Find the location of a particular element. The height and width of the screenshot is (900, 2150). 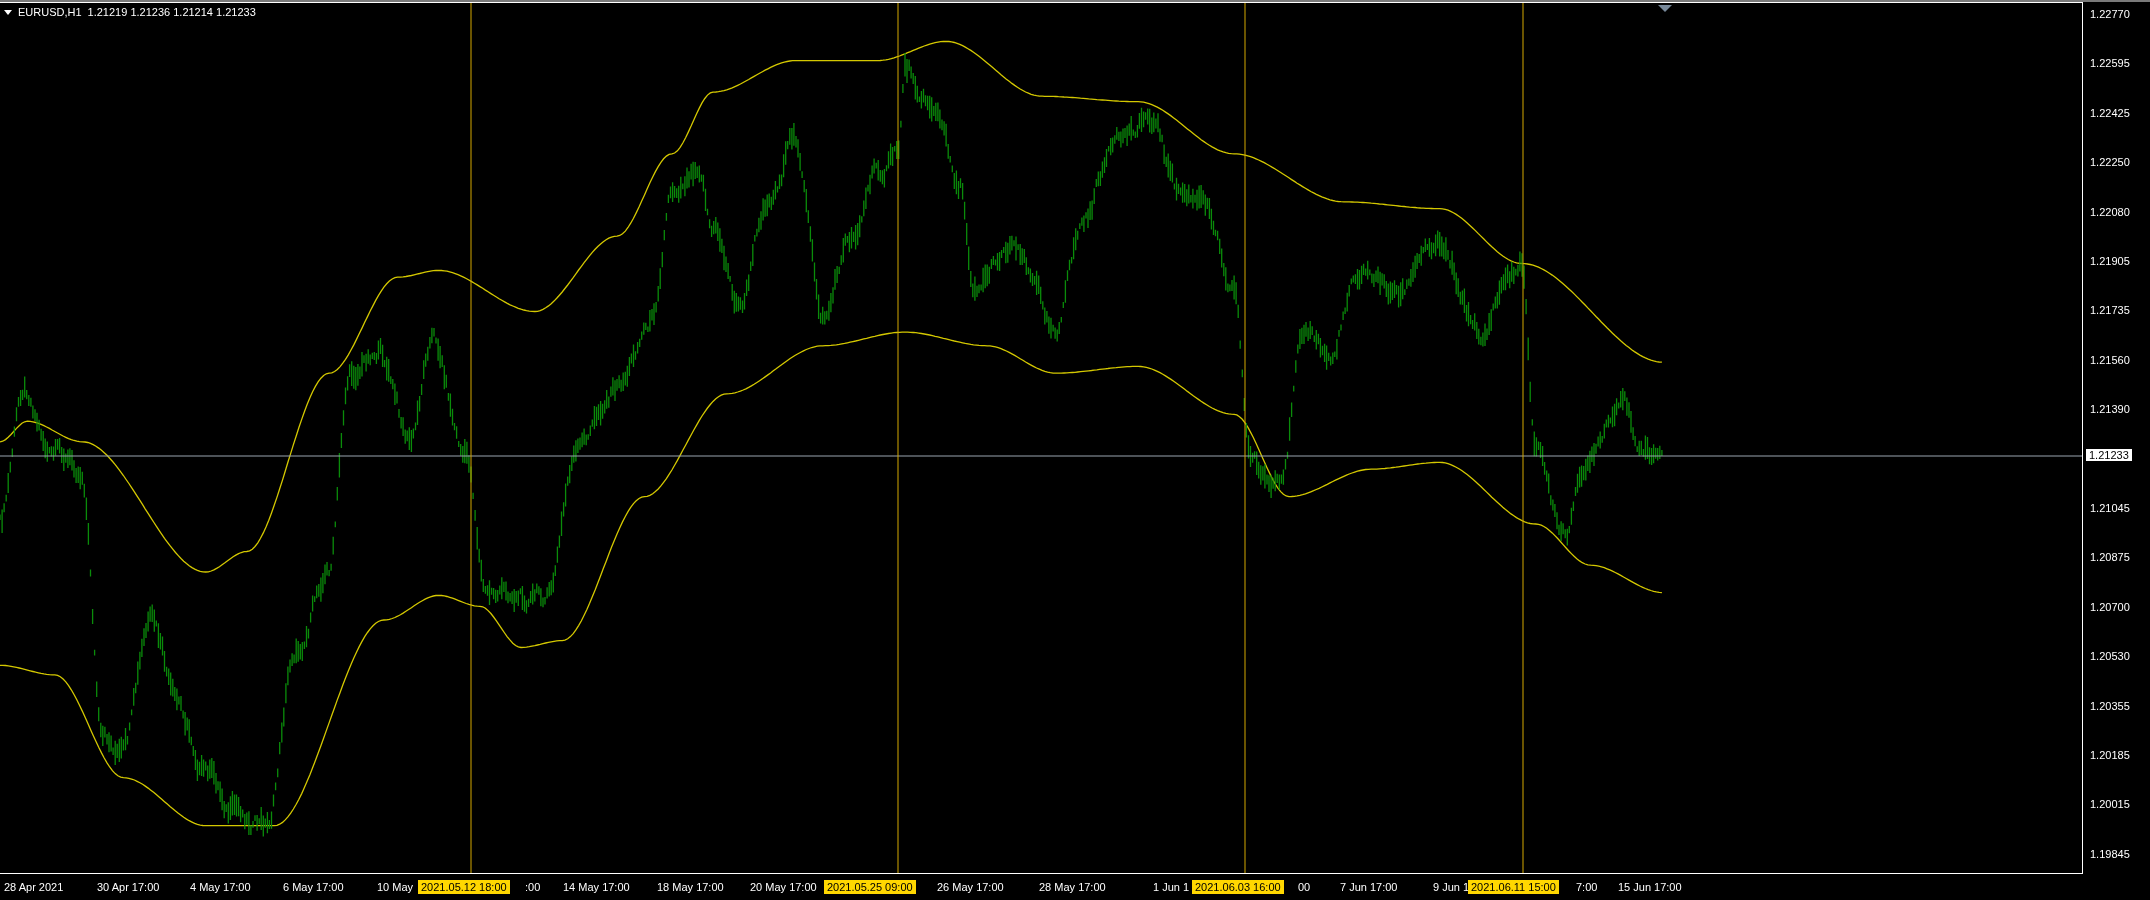

time-label: :00 is located at coordinates (533, 887).